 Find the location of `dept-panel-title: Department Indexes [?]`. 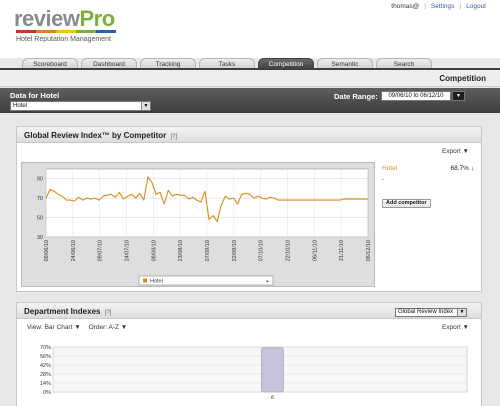

dept-panel-title: Department Indexes [?] is located at coordinates (67, 311).